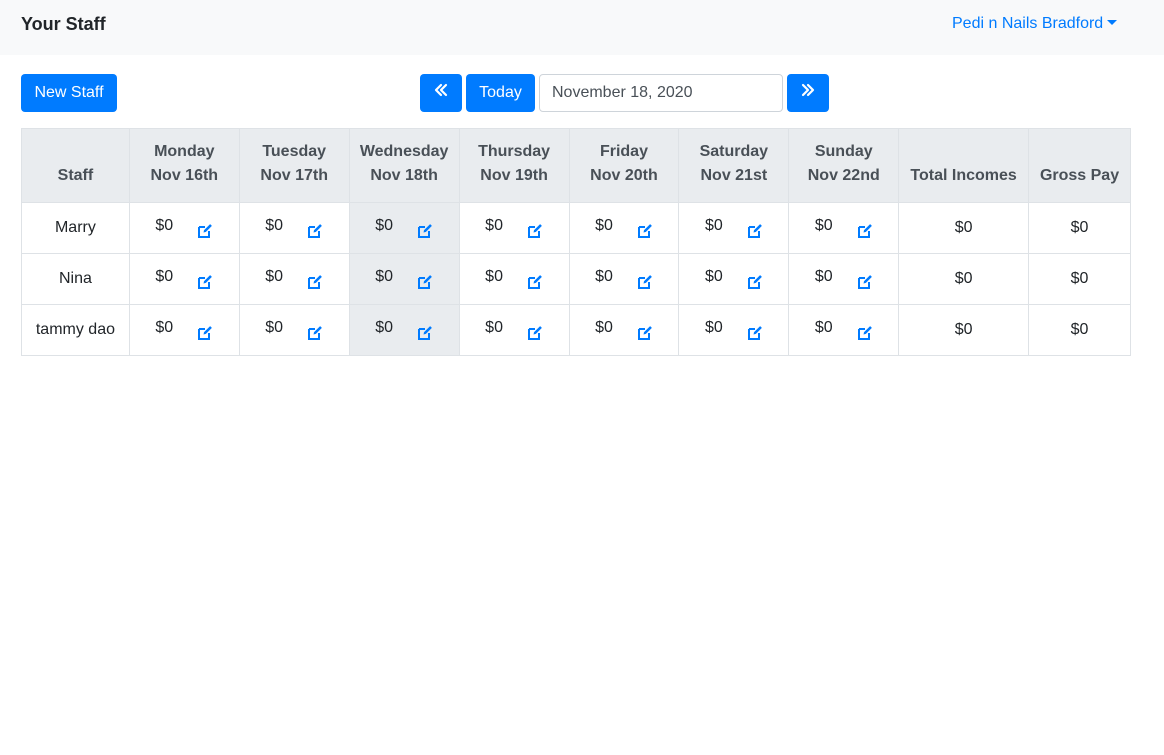 The height and width of the screenshot is (755, 1164). What do you see at coordinates (184, 175) in the screenshot?
I see `day-date: Nov 16th` at bounding box center [184, 175].